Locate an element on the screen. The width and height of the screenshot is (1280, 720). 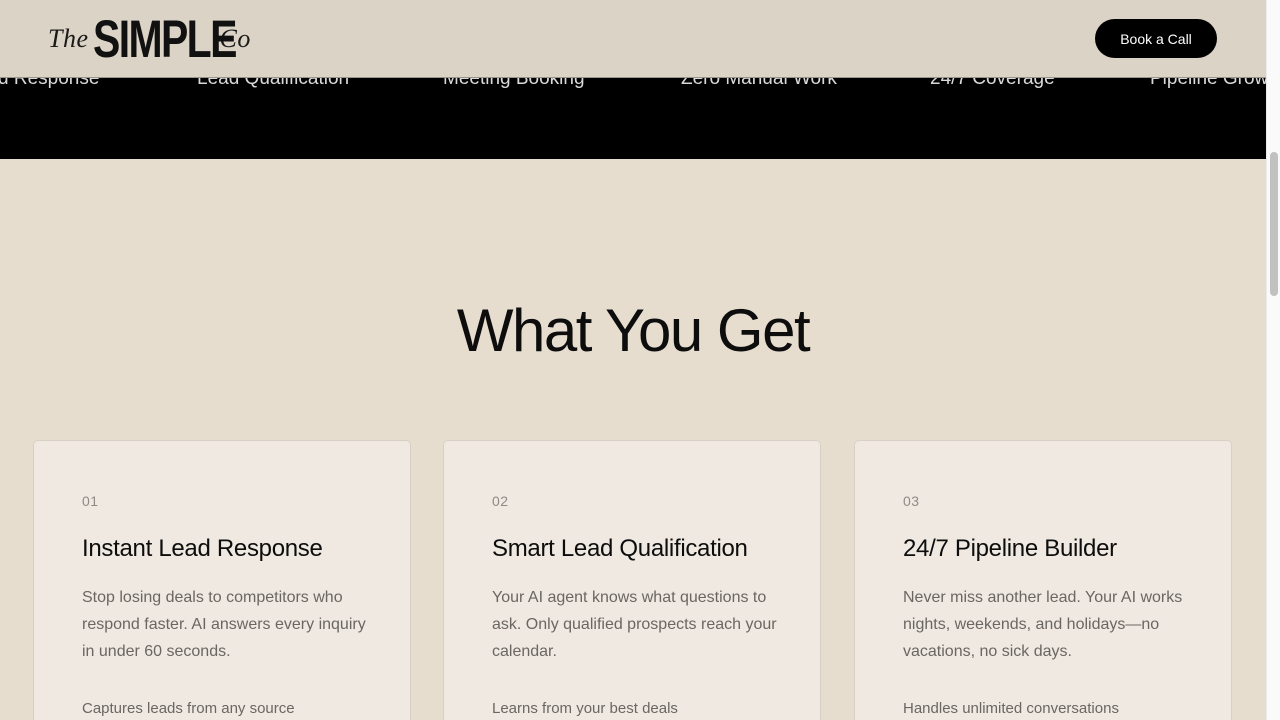
marquee-item: Lead Qualification is located at coordinates (273, 83).